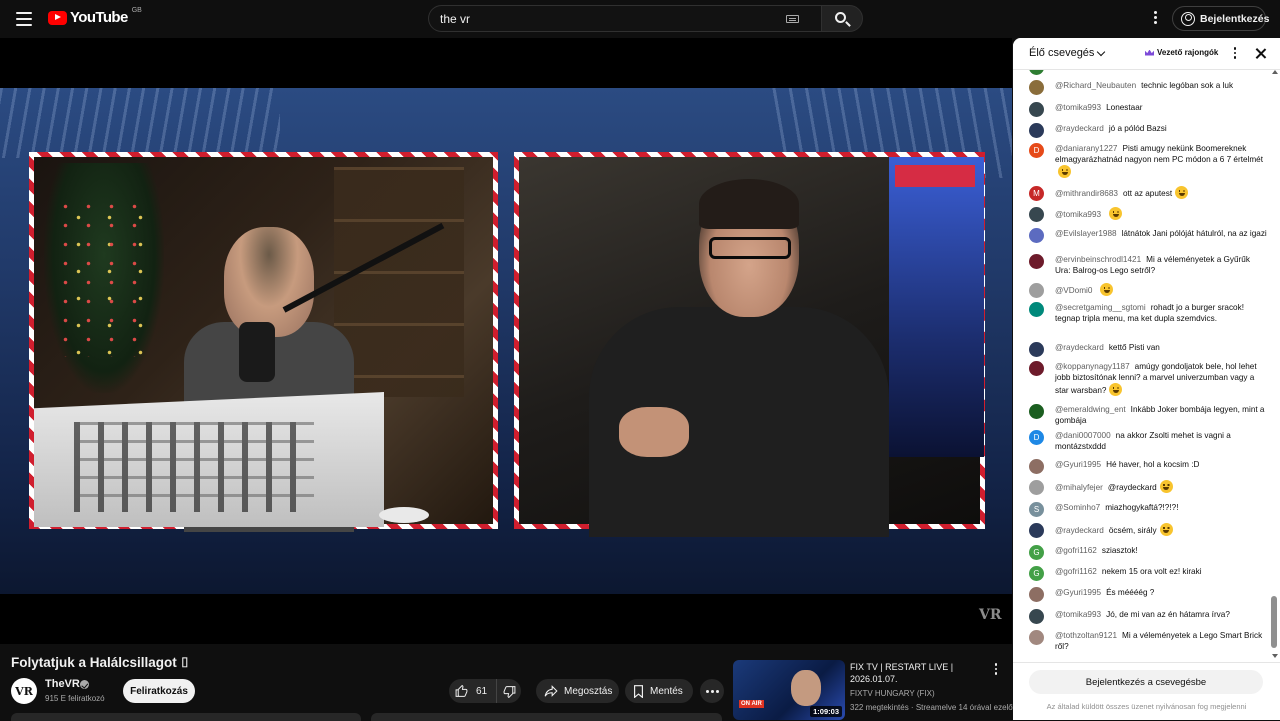  What do you see at coordinates (1130, 592) in the screenshot?
I see `chat-text: És méééég ?` at bounding box center [1130, 592].